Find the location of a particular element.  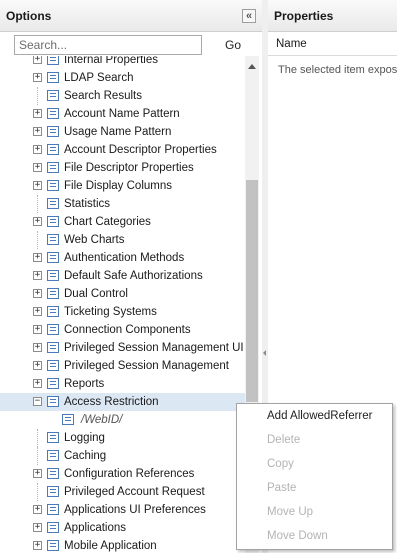

tree-item: Logging is located at coordinates (122, 438).